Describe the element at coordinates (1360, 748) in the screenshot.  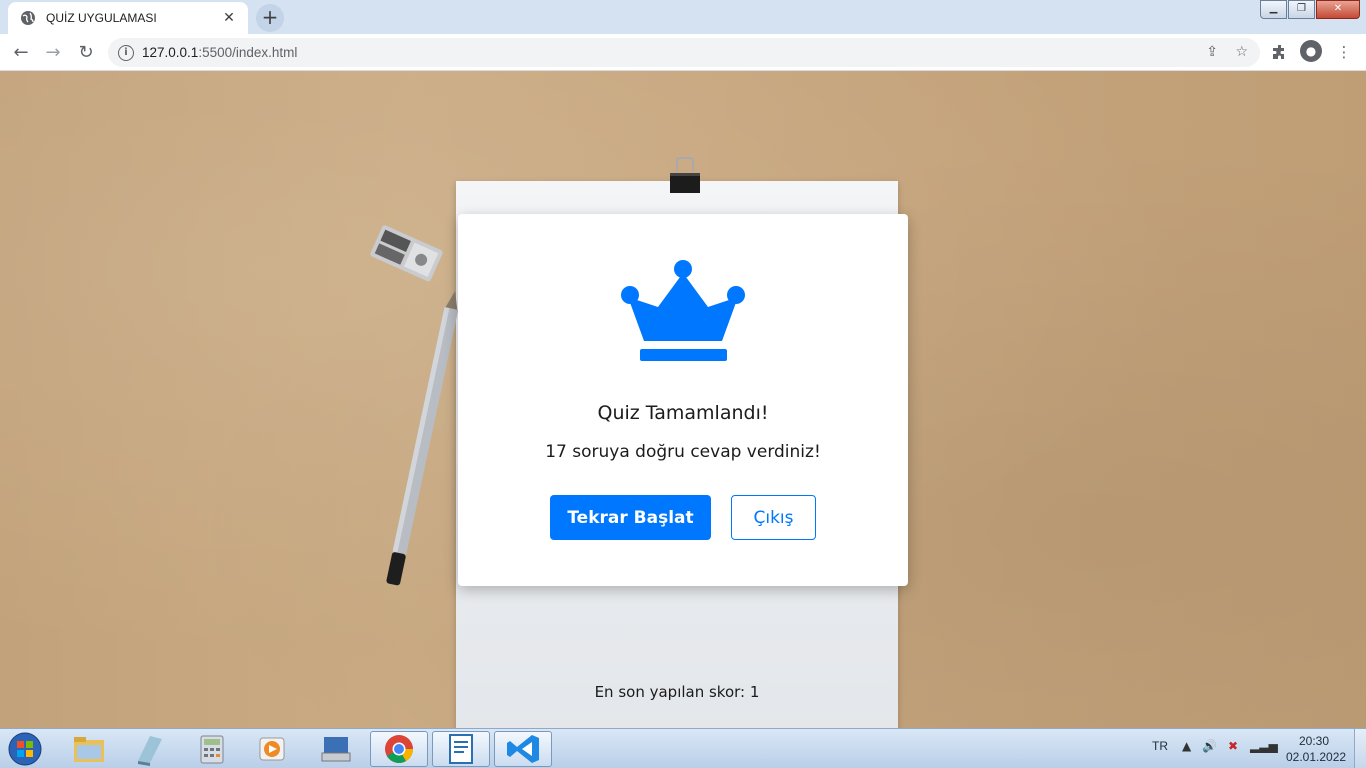
I see `show-desktop-button` at that location.